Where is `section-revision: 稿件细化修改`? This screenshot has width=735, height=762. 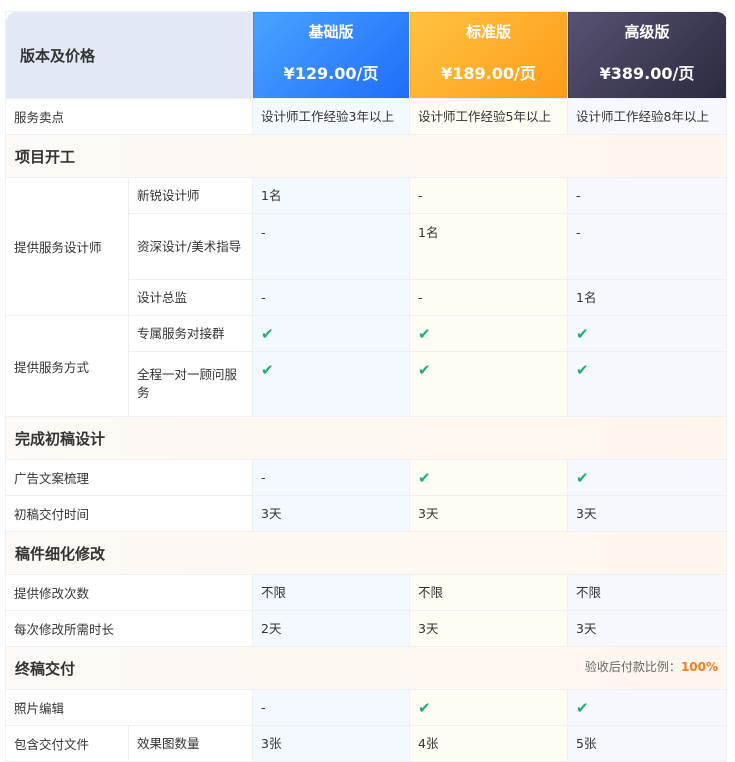 section-revision: 稿件细化修改 is located at coordinates (366, 553).